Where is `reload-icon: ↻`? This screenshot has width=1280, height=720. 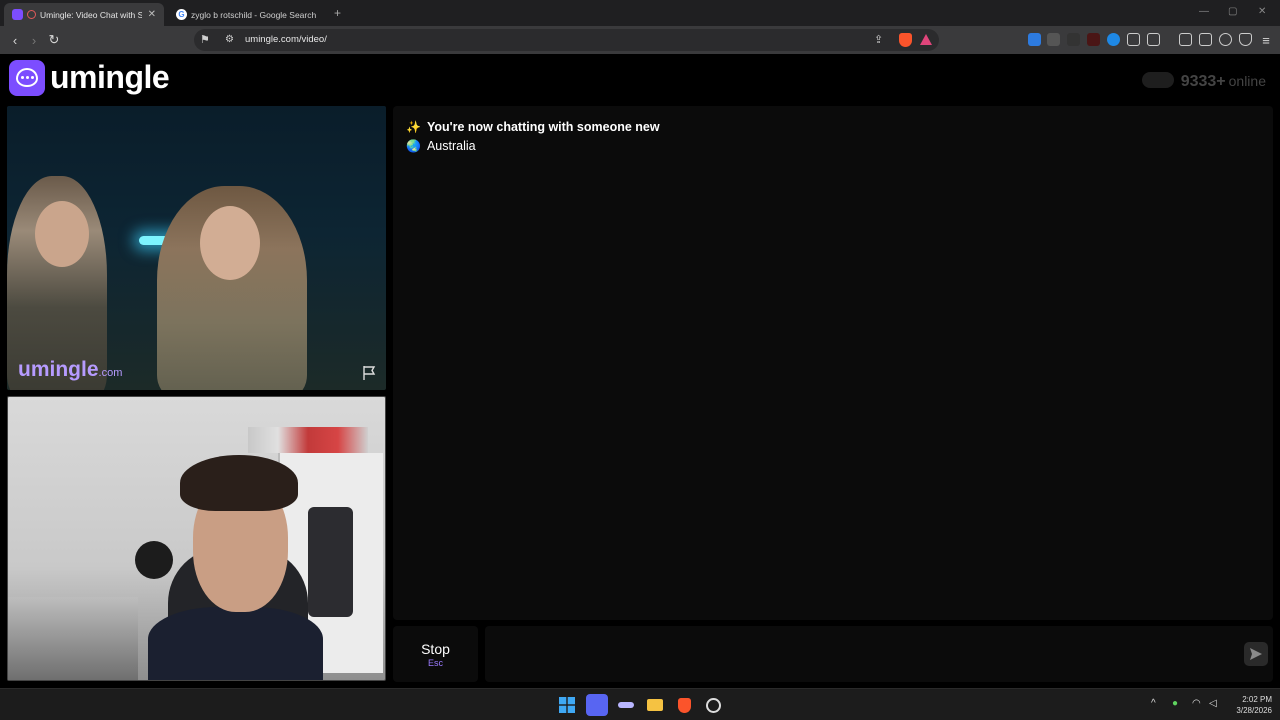 reload-icon: ↻ is located at coordinates (54, 40).